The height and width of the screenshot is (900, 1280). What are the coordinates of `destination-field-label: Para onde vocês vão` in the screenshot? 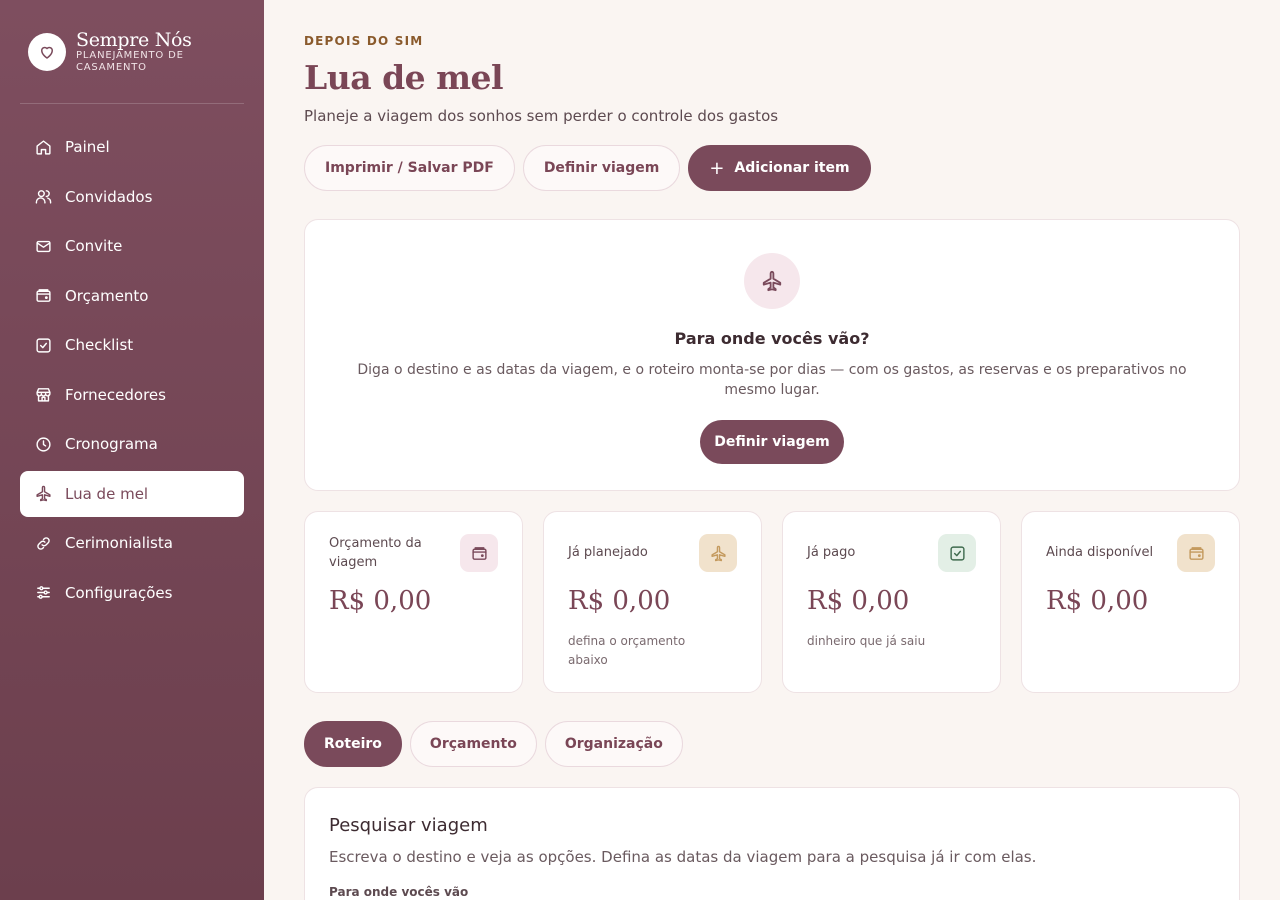 It's located at (399, 892).